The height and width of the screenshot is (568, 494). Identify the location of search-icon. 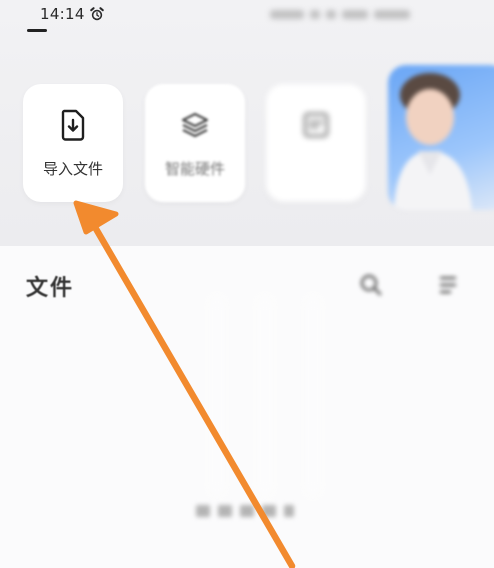
(371, 285).